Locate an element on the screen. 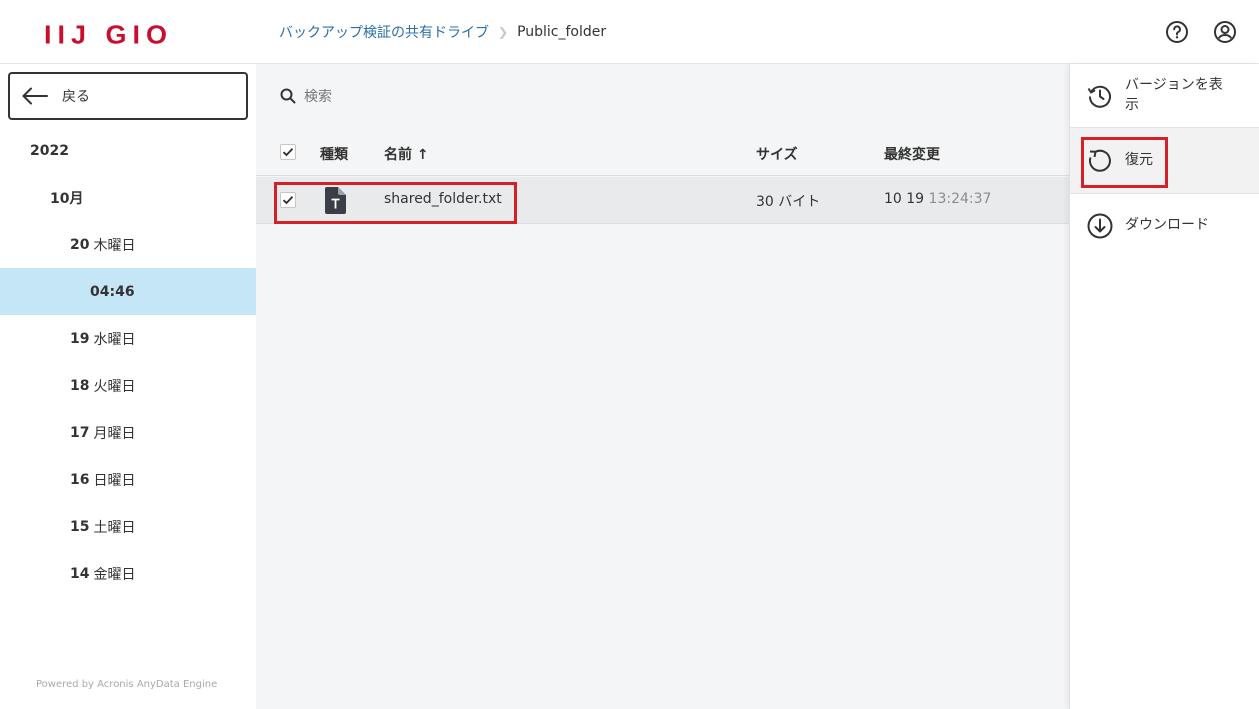  tree-item-day-label: 金曜日 is located at coordinates (114, 574).